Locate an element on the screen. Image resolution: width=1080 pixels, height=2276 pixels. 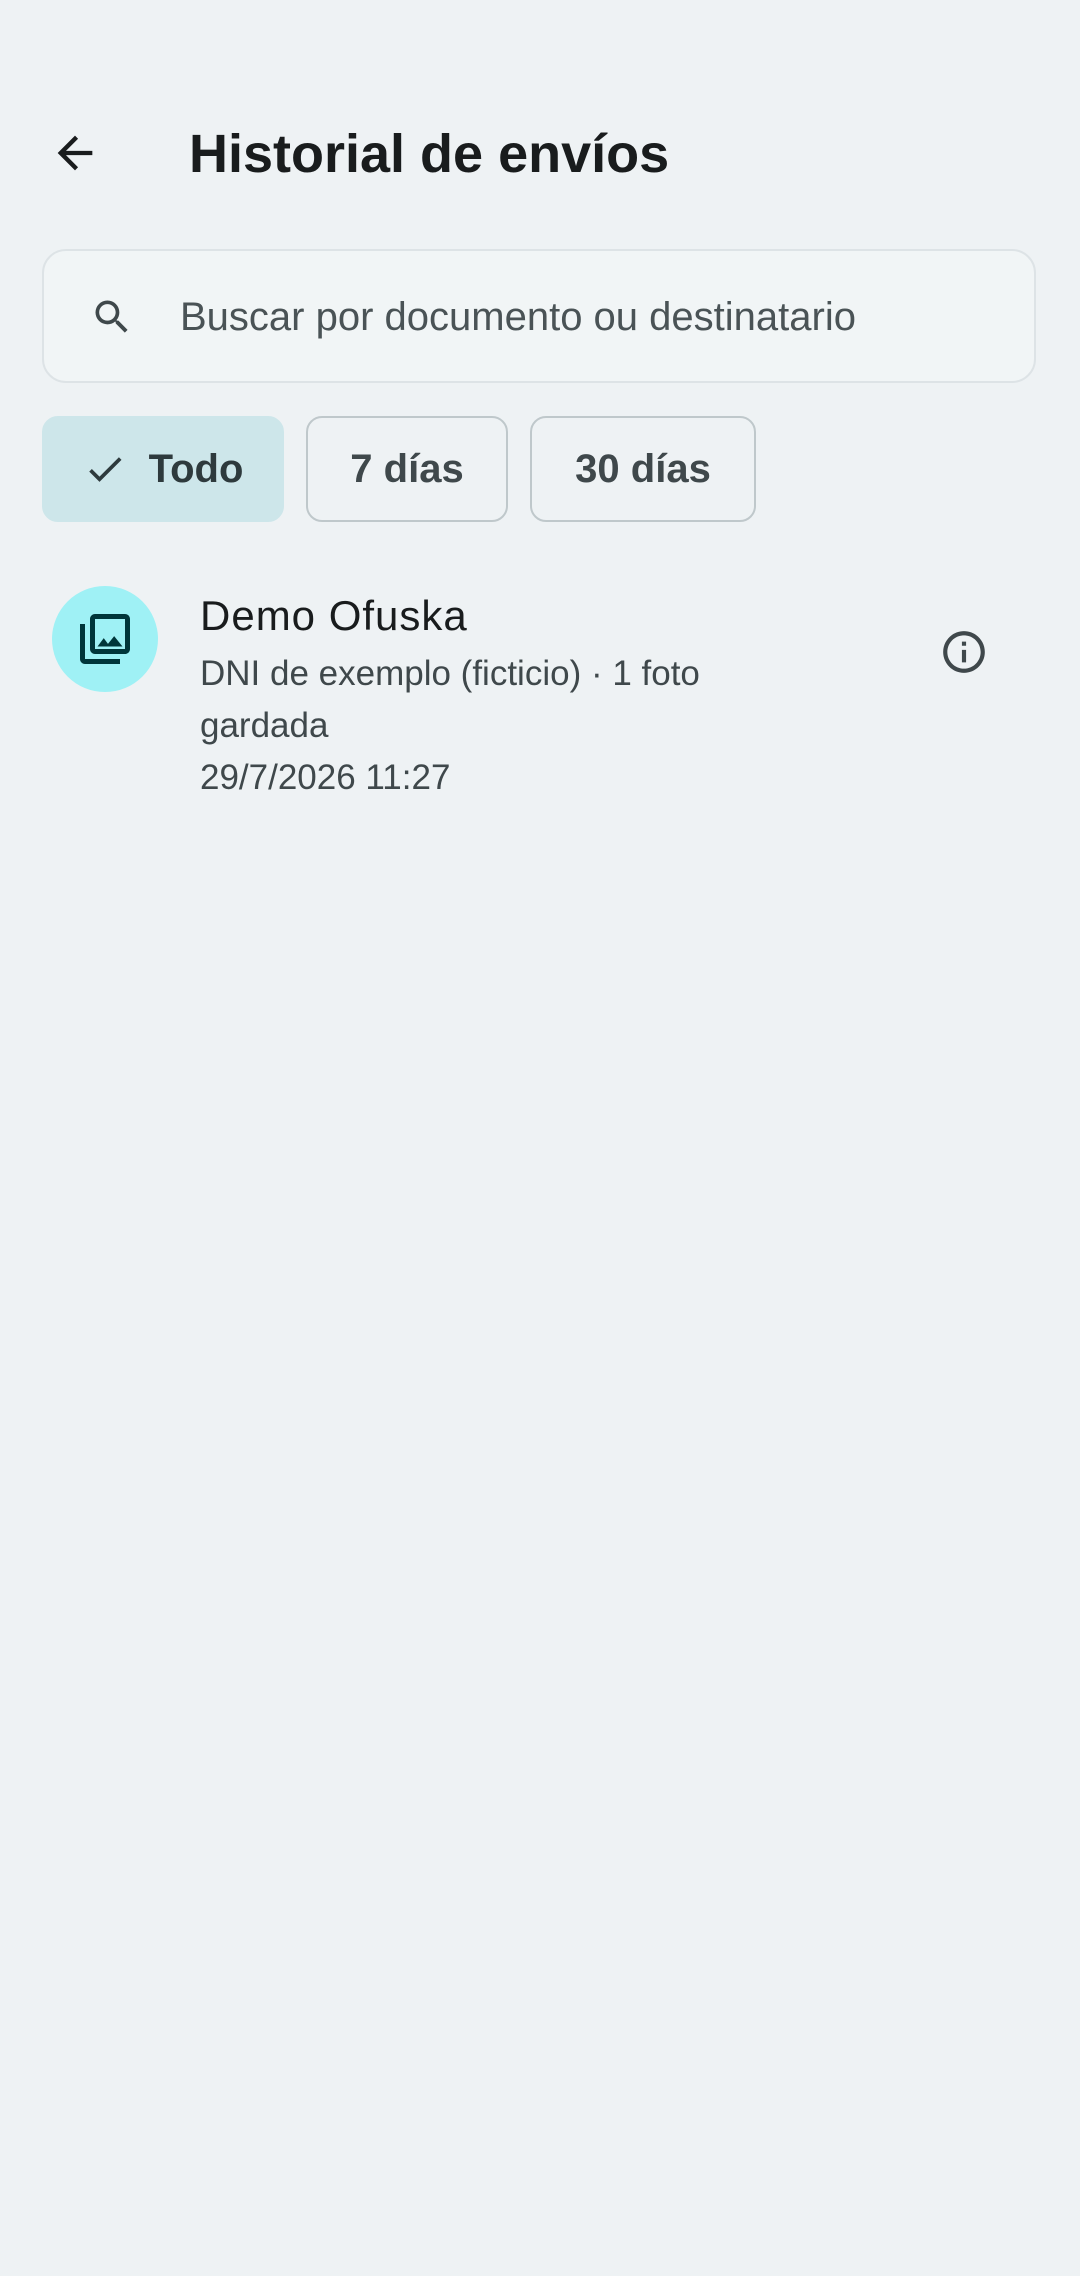
info-button is located at coordinates (964, 652).